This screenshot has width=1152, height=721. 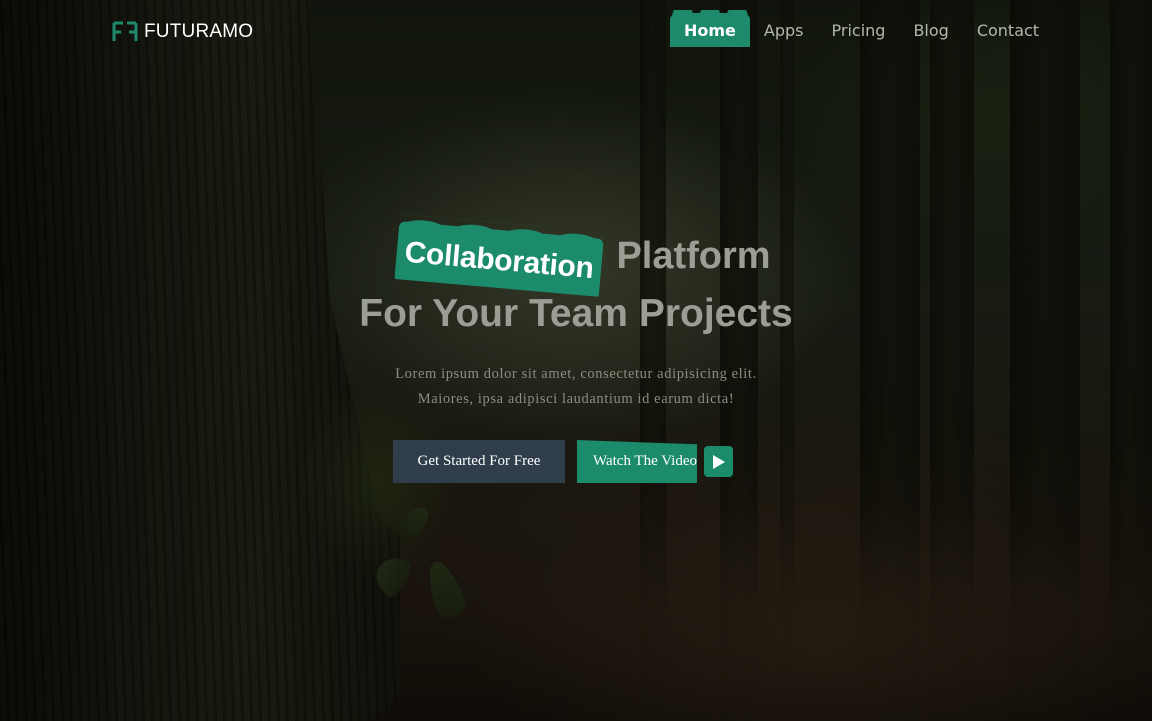 I want to click on hero-highlight-word: Collaboration, so click(x=499, y=259).